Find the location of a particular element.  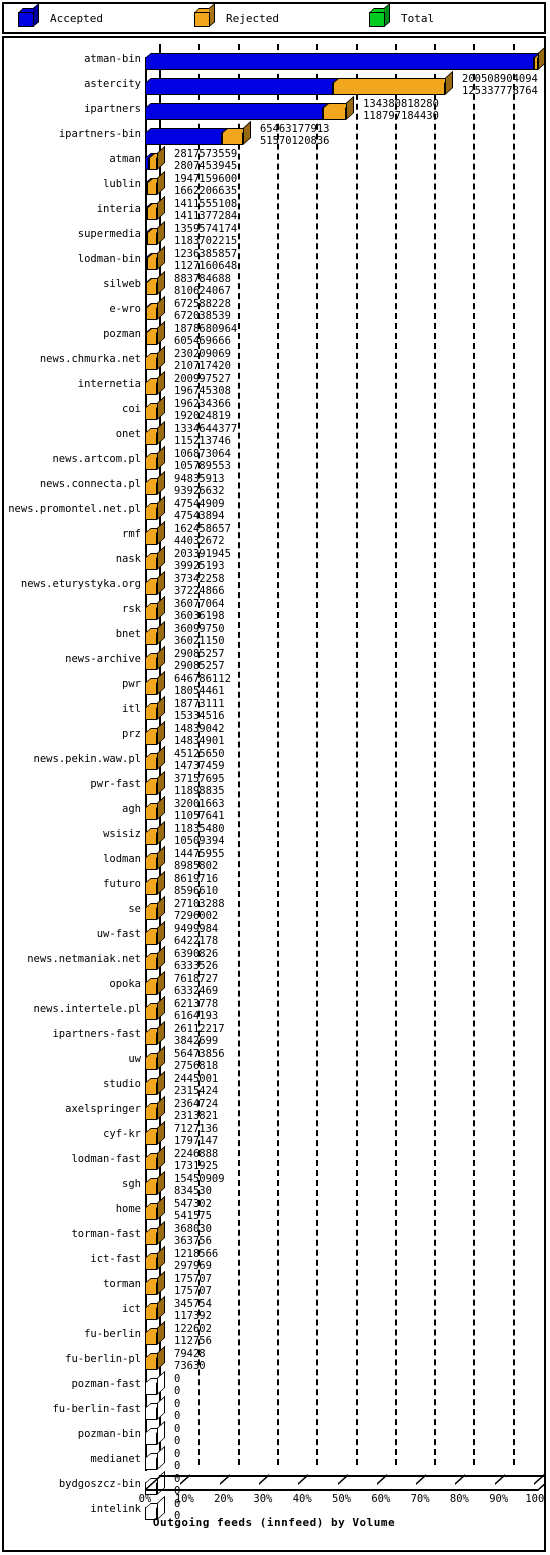

x-axis-label-80: 80% is located at coordinates (459, 1499).